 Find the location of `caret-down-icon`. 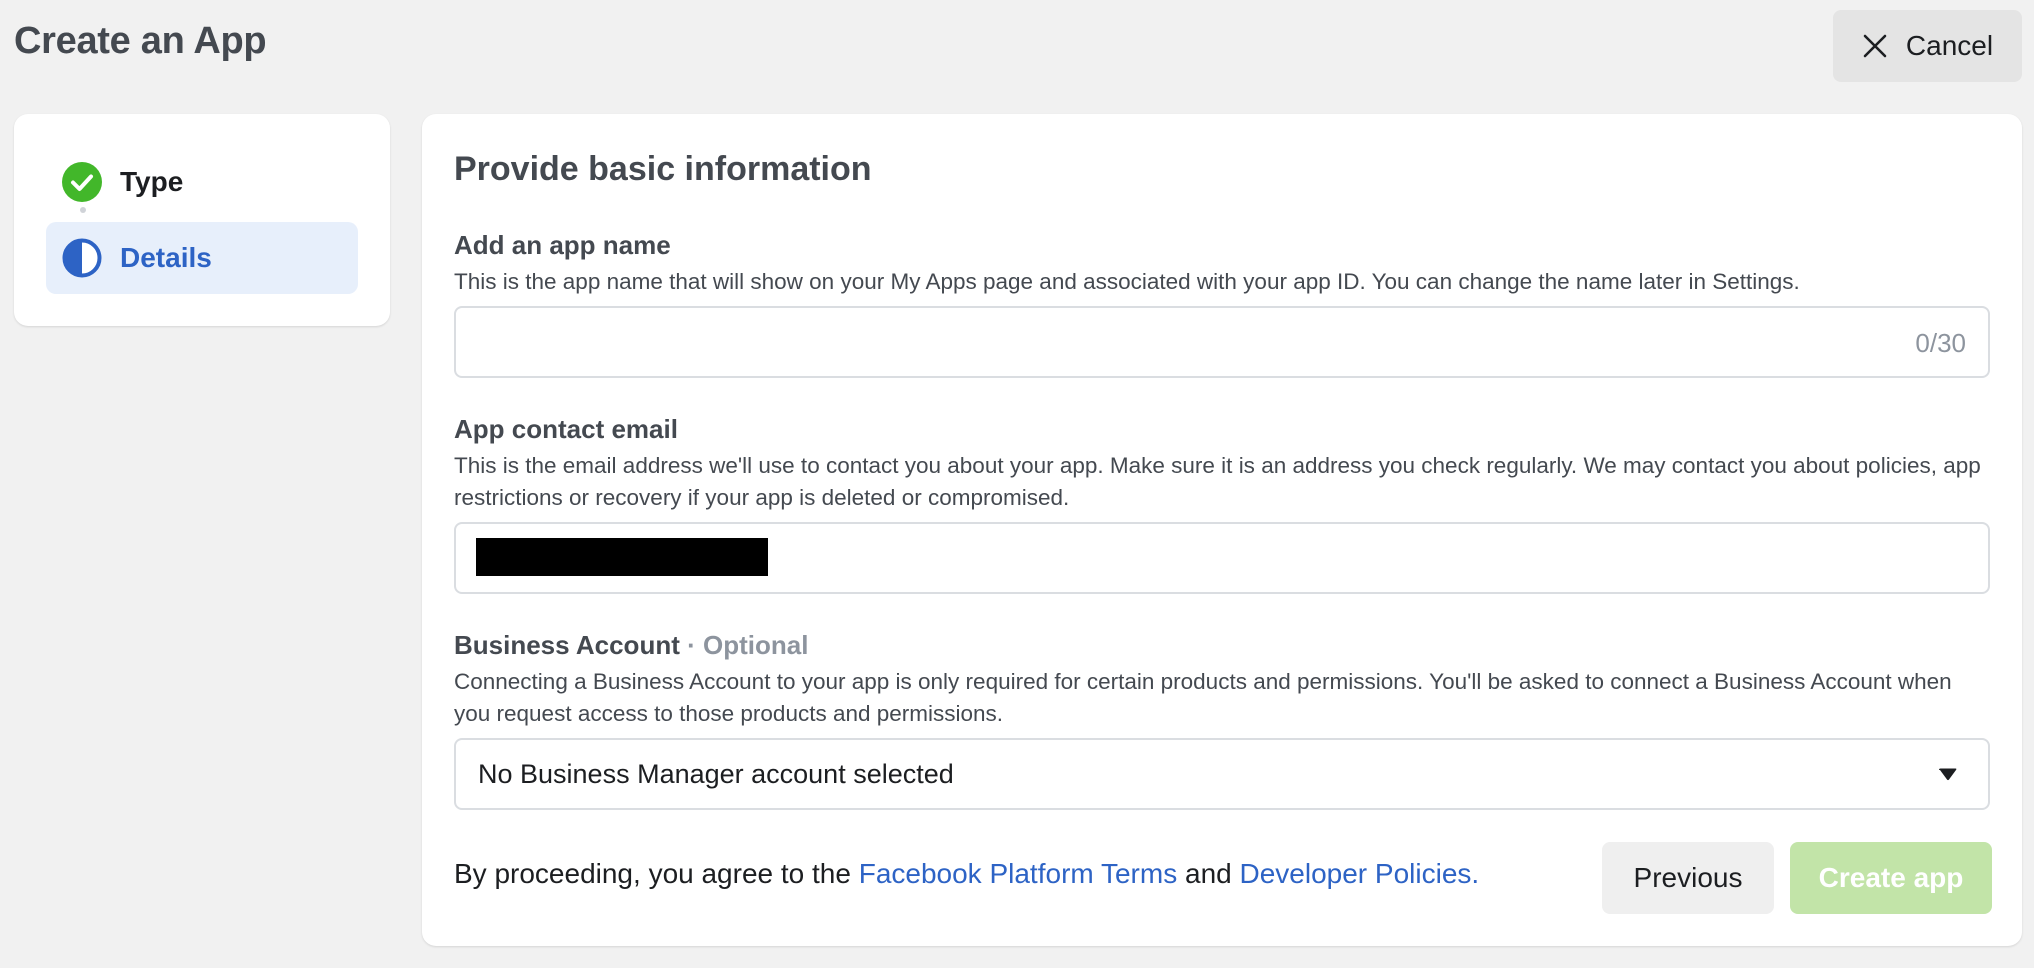

caret-down-icon is located at coordinates (1948, 777).